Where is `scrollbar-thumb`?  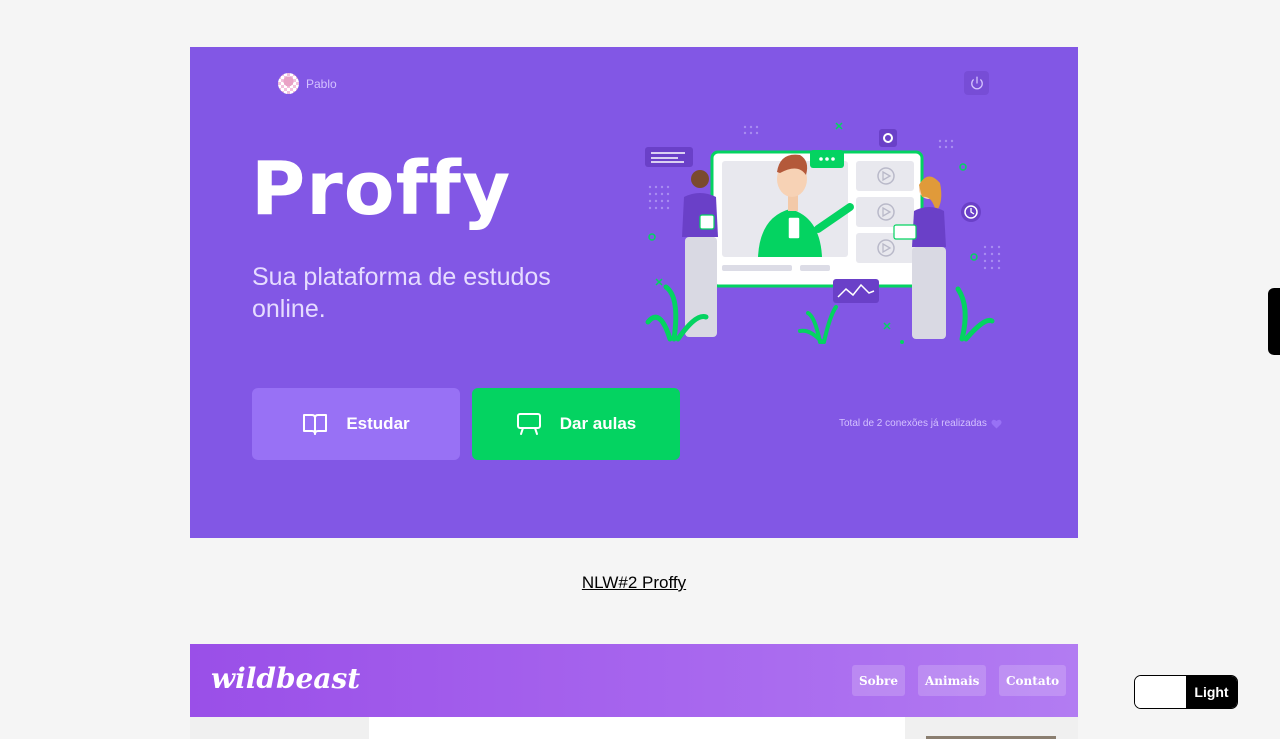 scrollbar-thumb is located at coordinates (1274, 321).